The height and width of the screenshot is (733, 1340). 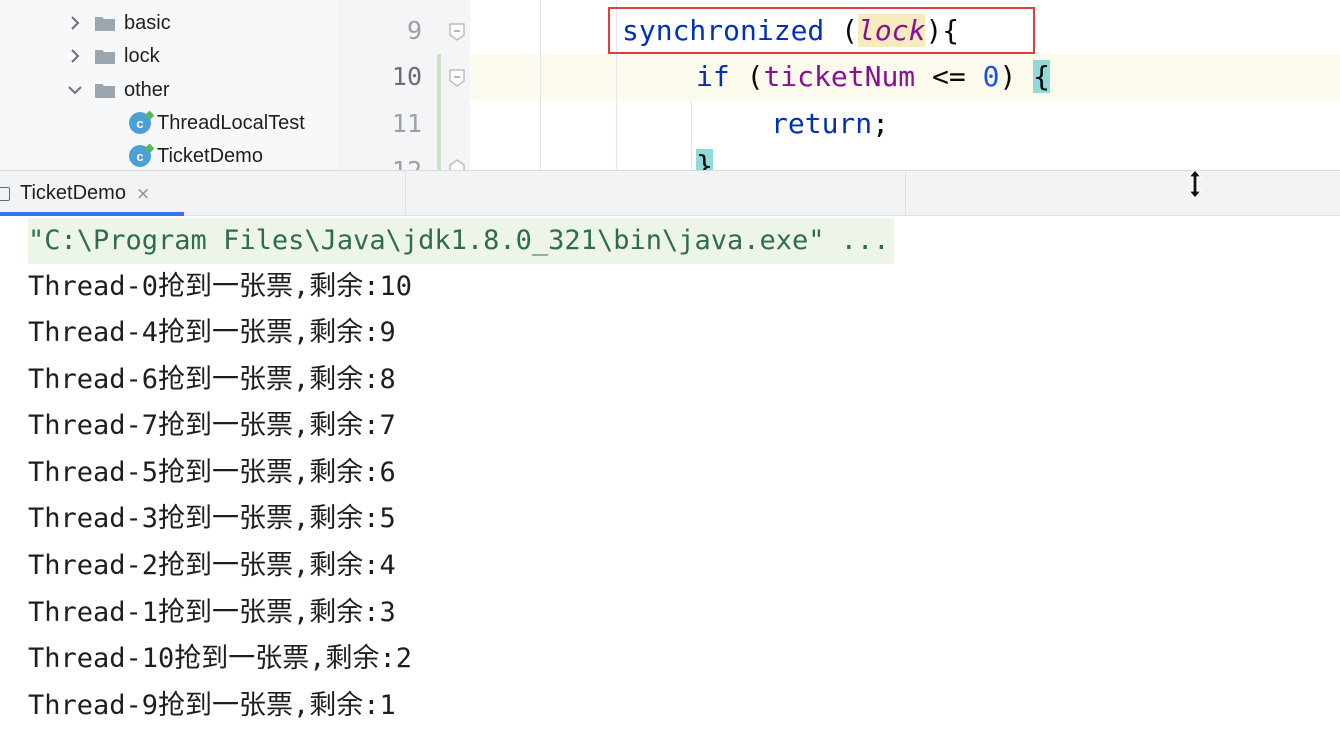 I want to click on variable-ticketnum: ticketNum, so click(x=839, y=76).